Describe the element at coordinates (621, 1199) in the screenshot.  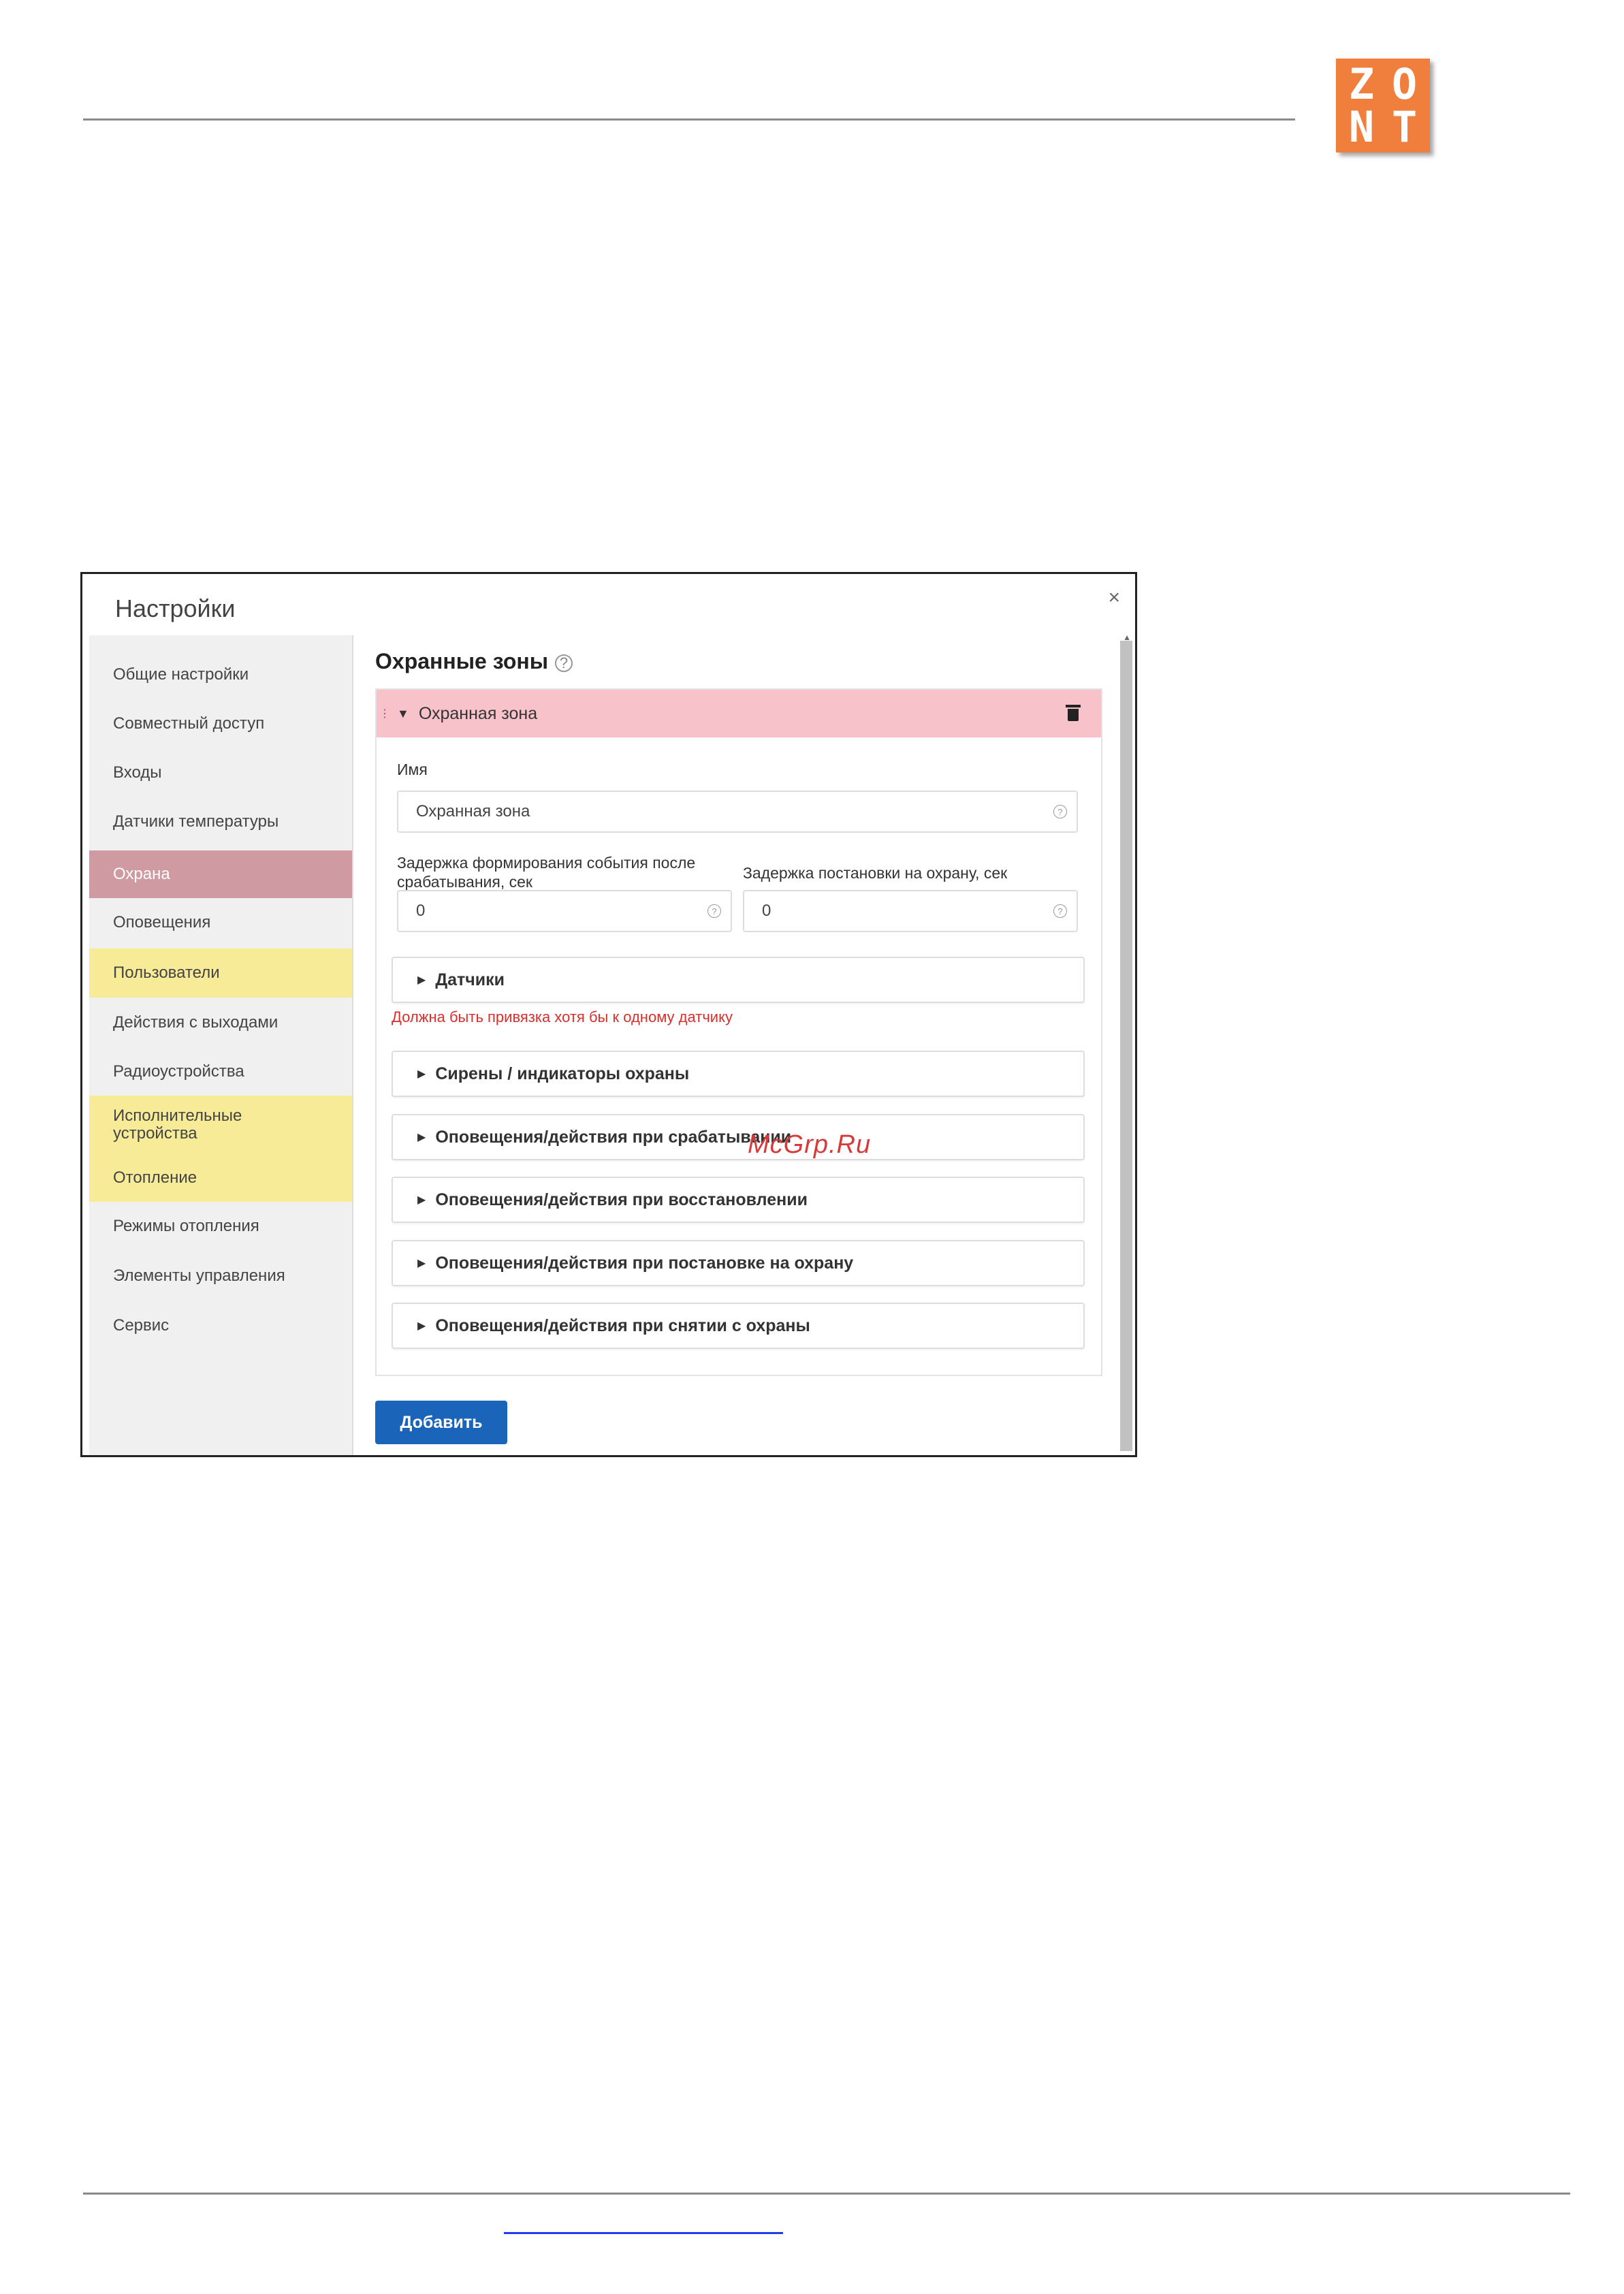
I see `accordion-on-restore-label: Оповещения/действия при восстановлении` at that location.